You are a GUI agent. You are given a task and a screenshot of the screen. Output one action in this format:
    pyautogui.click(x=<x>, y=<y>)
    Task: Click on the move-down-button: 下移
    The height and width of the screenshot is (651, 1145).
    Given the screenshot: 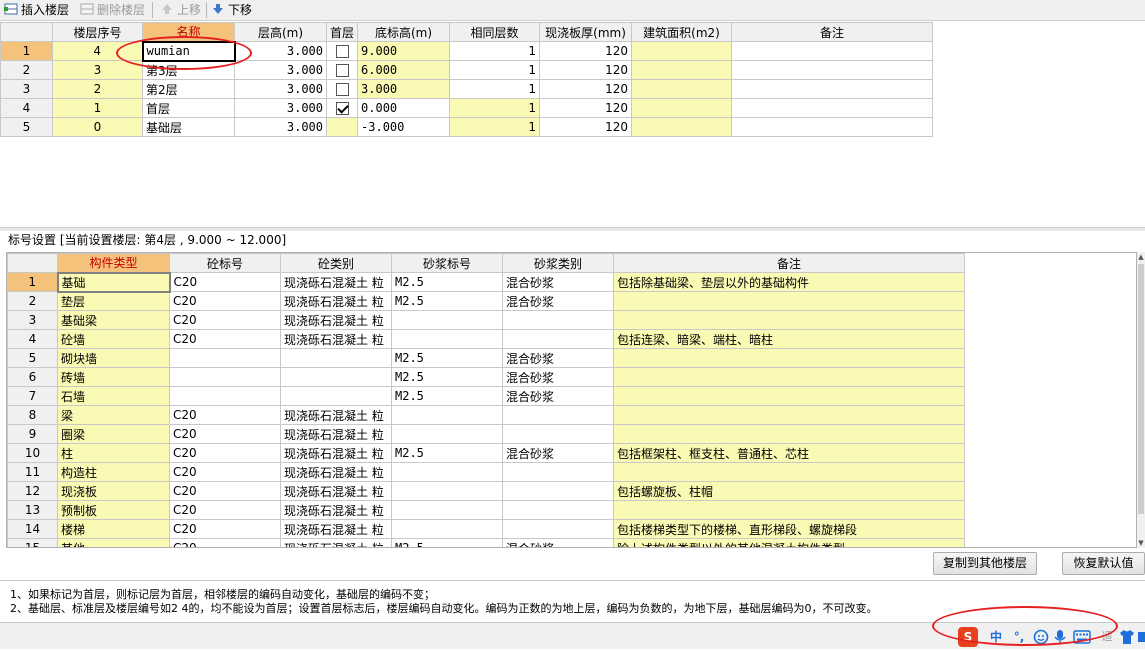 What is the action you would take?
    pyautogui.click(x=231, y=10)
    